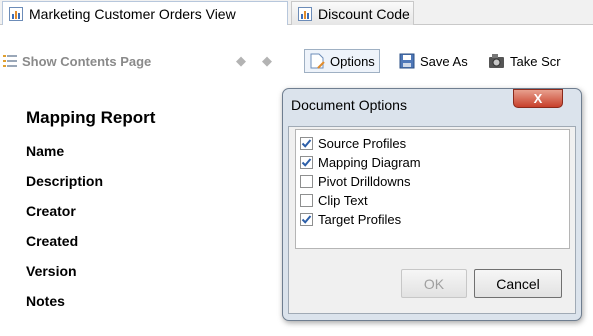 This screenshot has width=593, height=336. What do you see at coordinates (241, 61) in the screenshot?
I see `back-arrow-icon: ◆` at bounding box center [241, 61].